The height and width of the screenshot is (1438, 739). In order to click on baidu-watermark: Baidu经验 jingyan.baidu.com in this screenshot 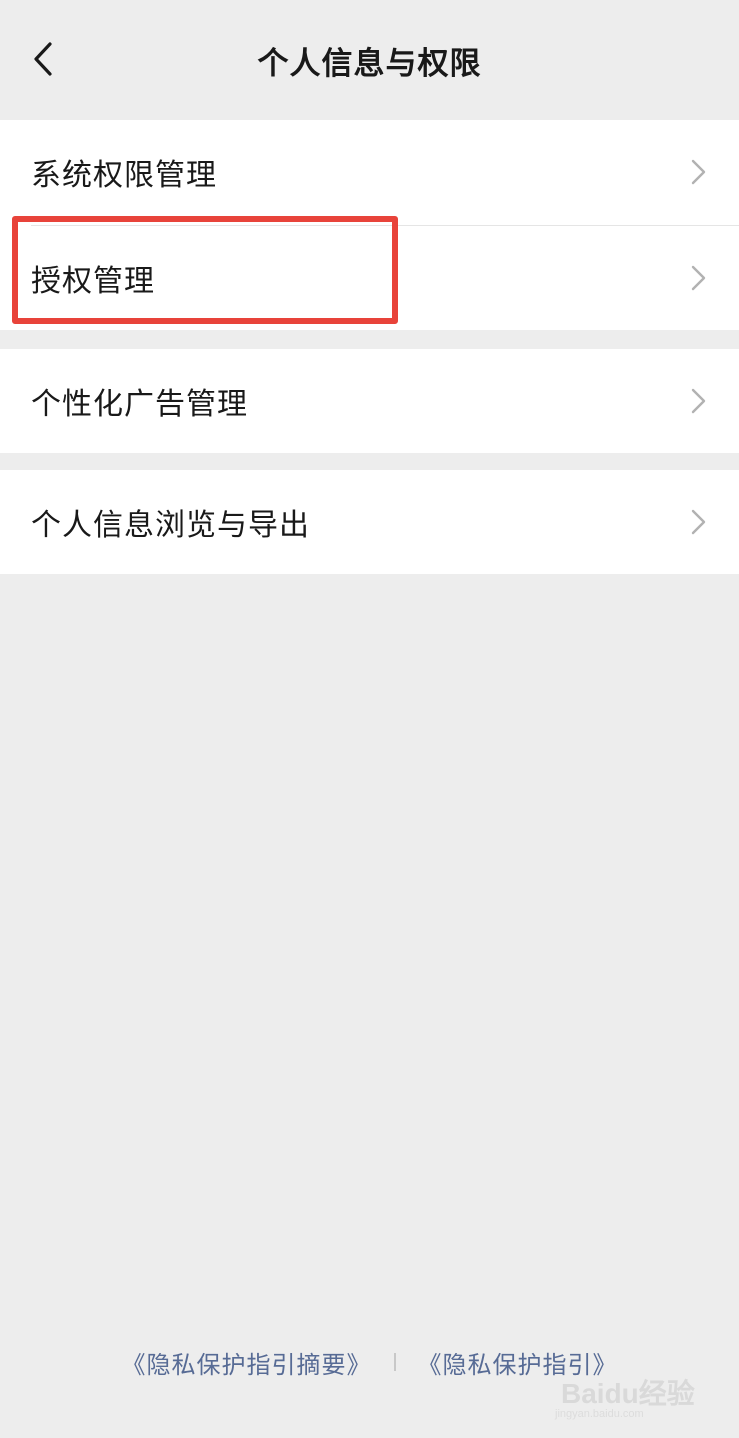, I will do `click(626, 1391)`.